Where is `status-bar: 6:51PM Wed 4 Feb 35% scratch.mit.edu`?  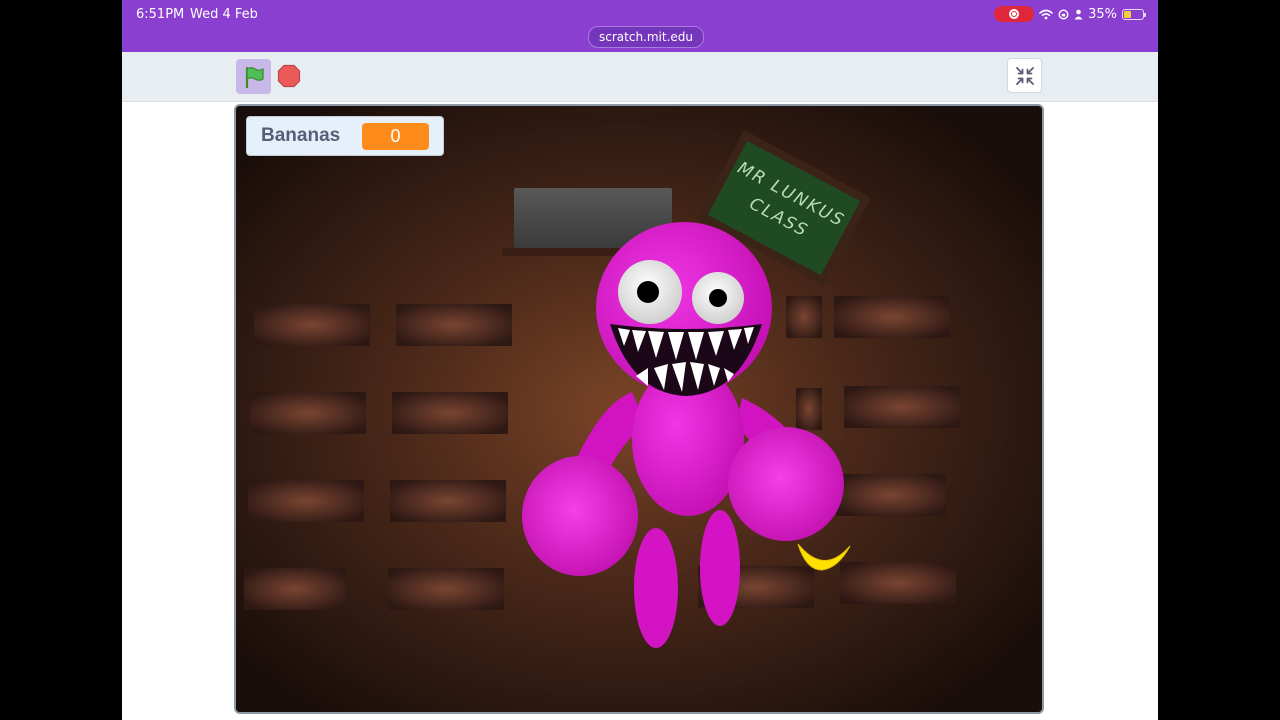
status-bar: 6:51PM Wed 4 Feb 35% scratch.mit.edu is located at coordinates (640, 26).